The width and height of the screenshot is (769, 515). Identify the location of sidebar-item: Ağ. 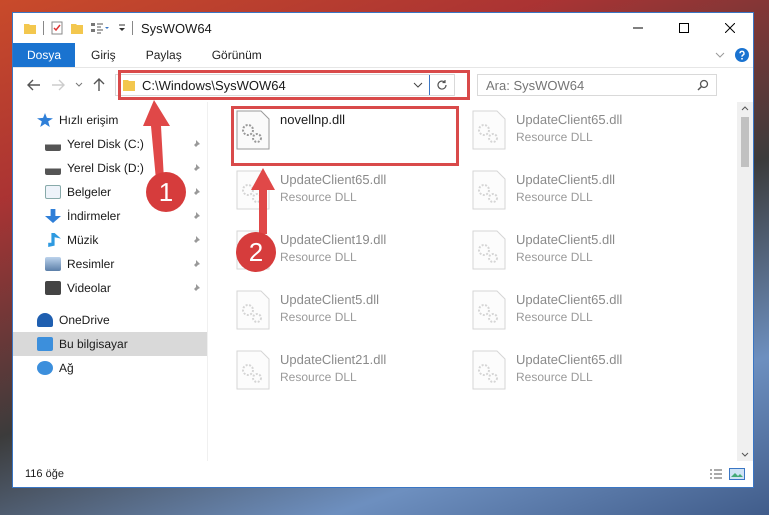
(110, 368).